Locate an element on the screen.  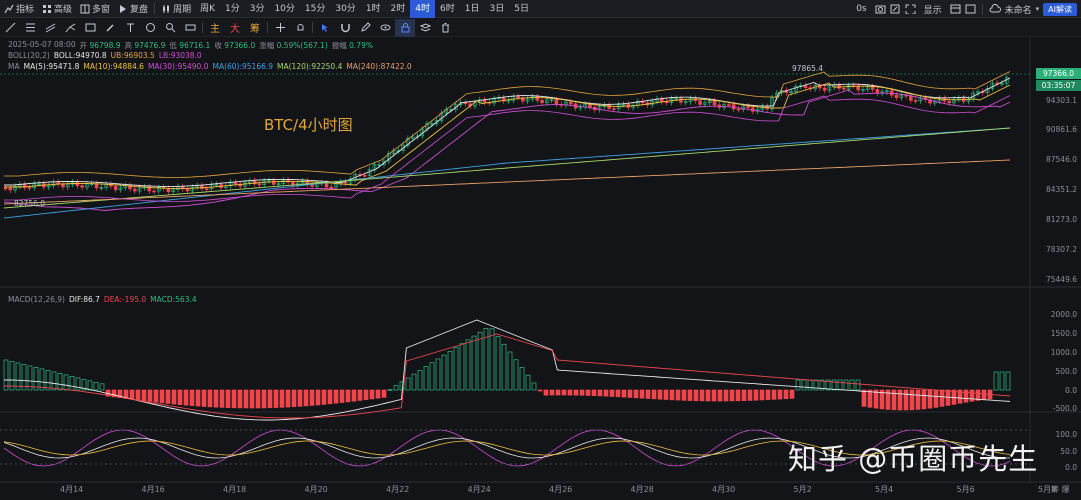
chip-button: 筹 is located at coordinates (255, 28).